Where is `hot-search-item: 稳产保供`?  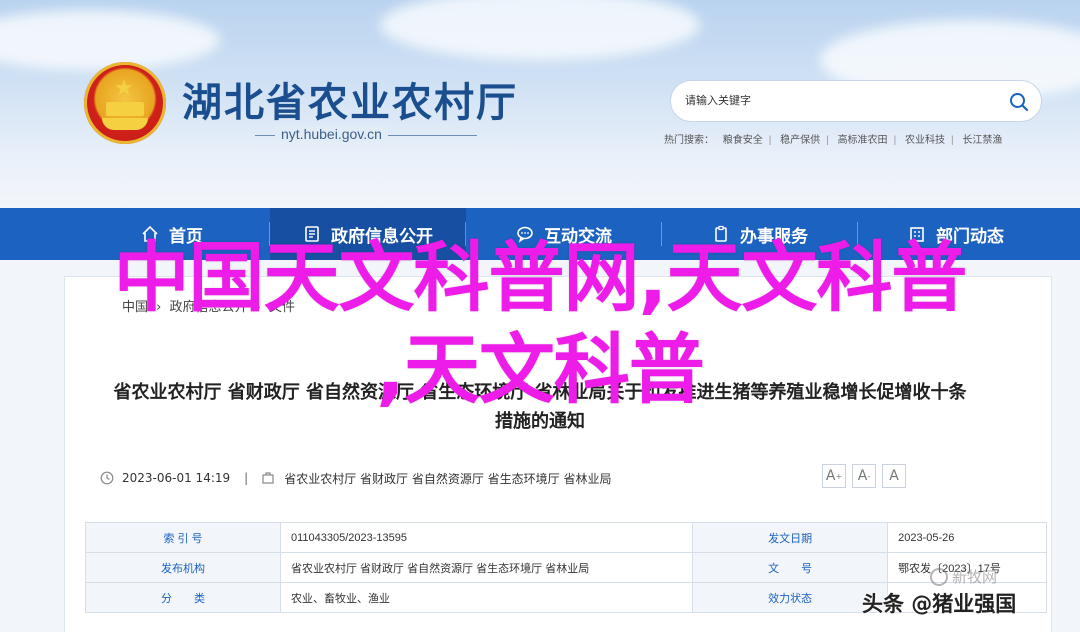
hot-search-item: 稳产保供 is located at coordinates (800, 140).